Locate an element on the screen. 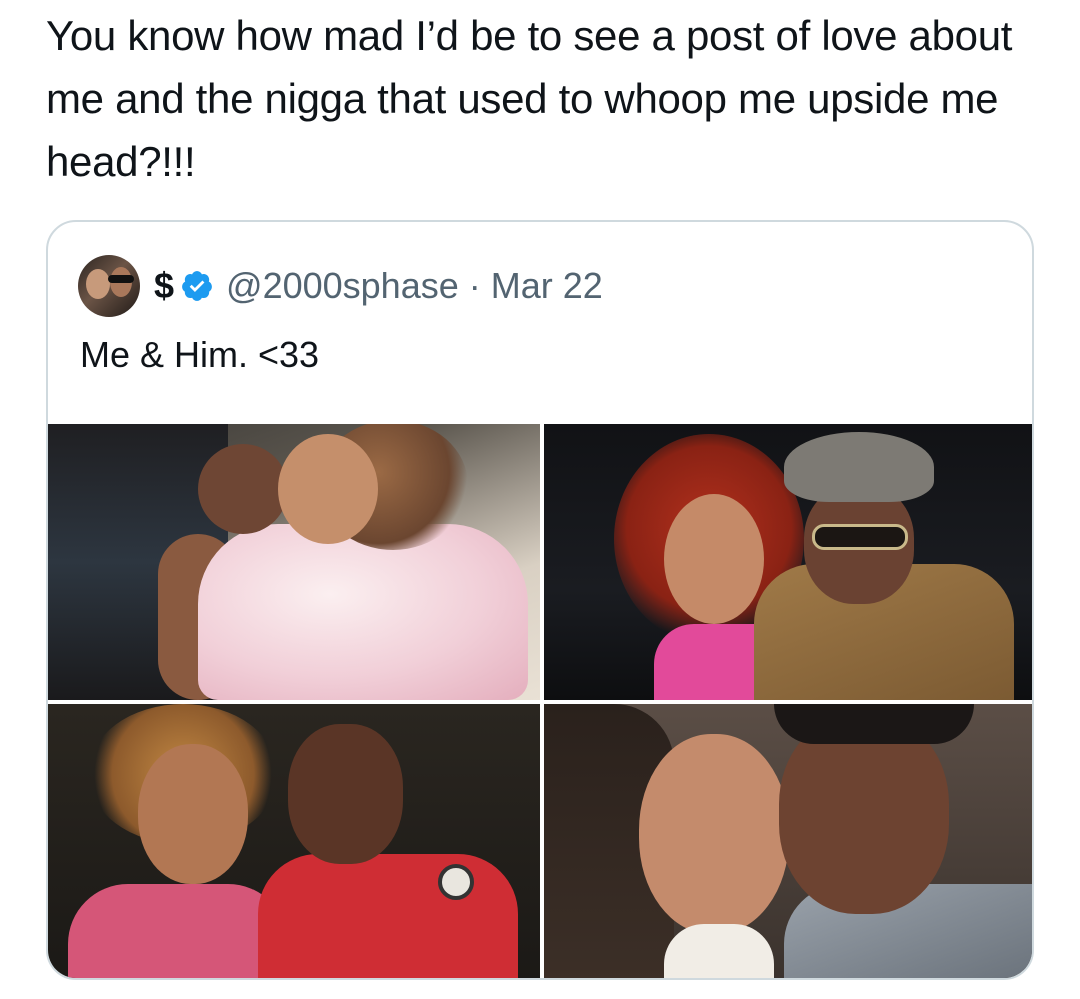 The image size is (1080, 999). quoted-tweet-header: $ @2000sphase · Mar 22 is located at coordinates (340, 286).